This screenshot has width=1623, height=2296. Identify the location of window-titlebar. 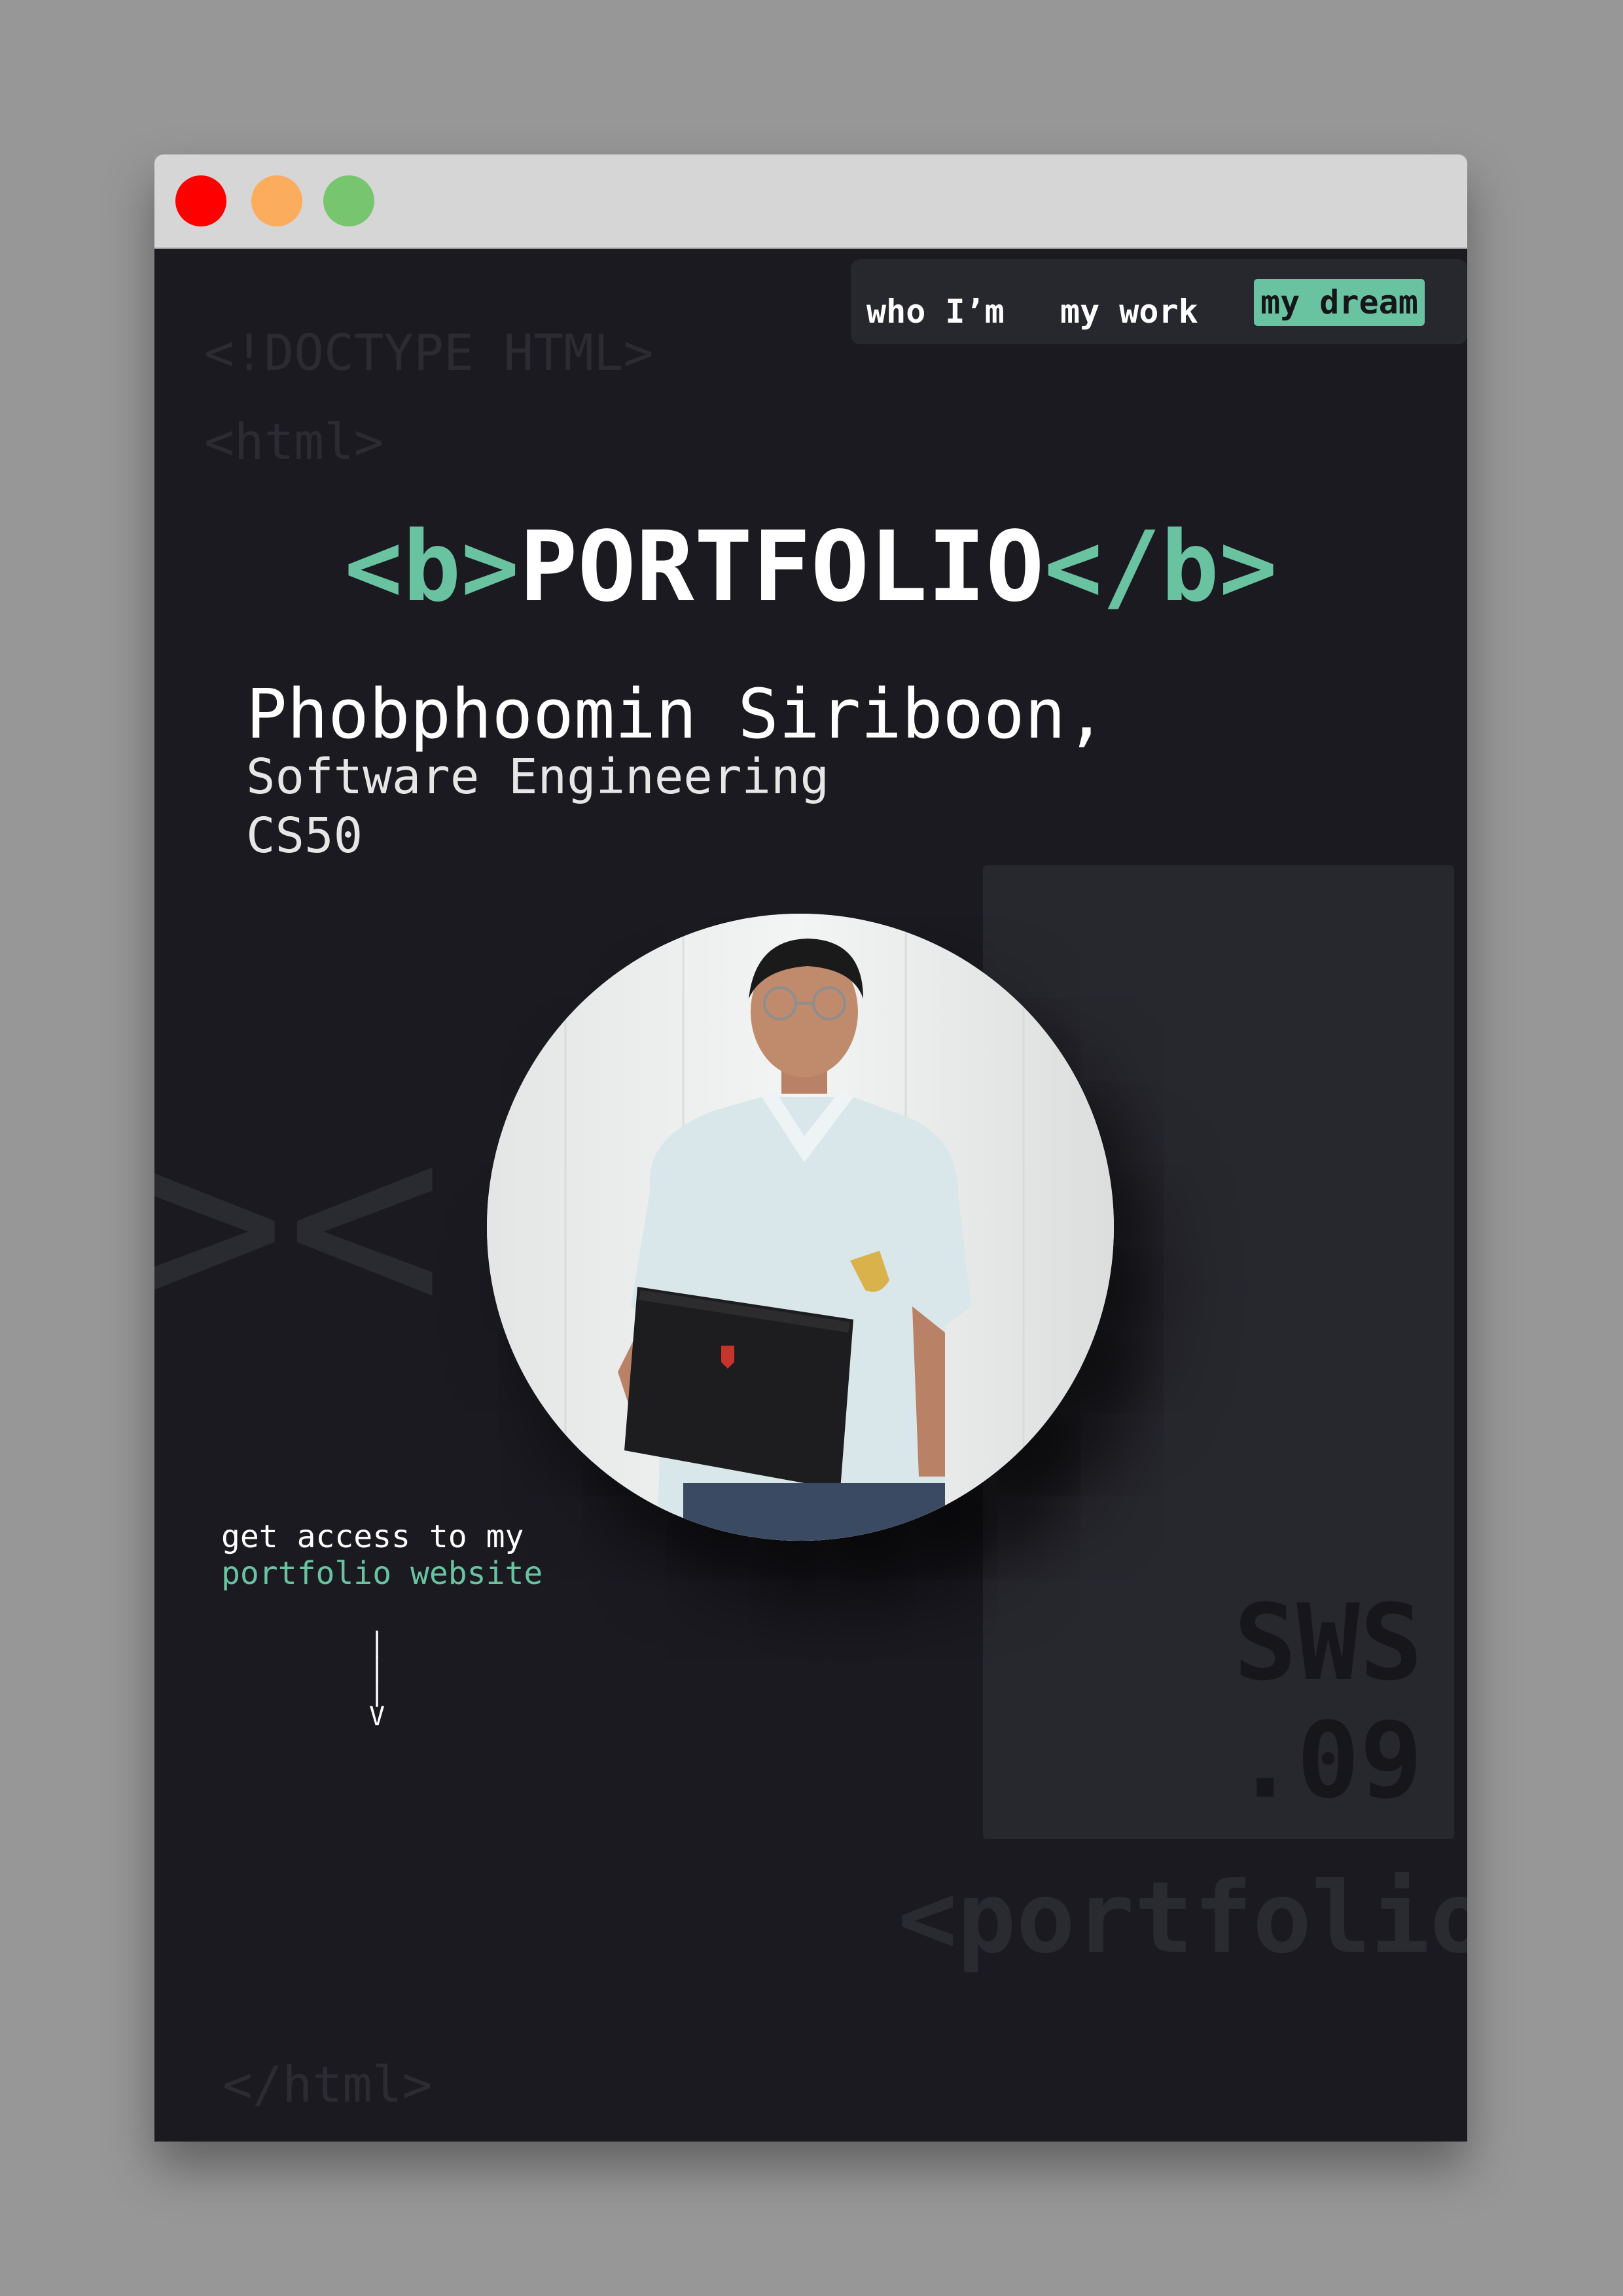
(810, 201).